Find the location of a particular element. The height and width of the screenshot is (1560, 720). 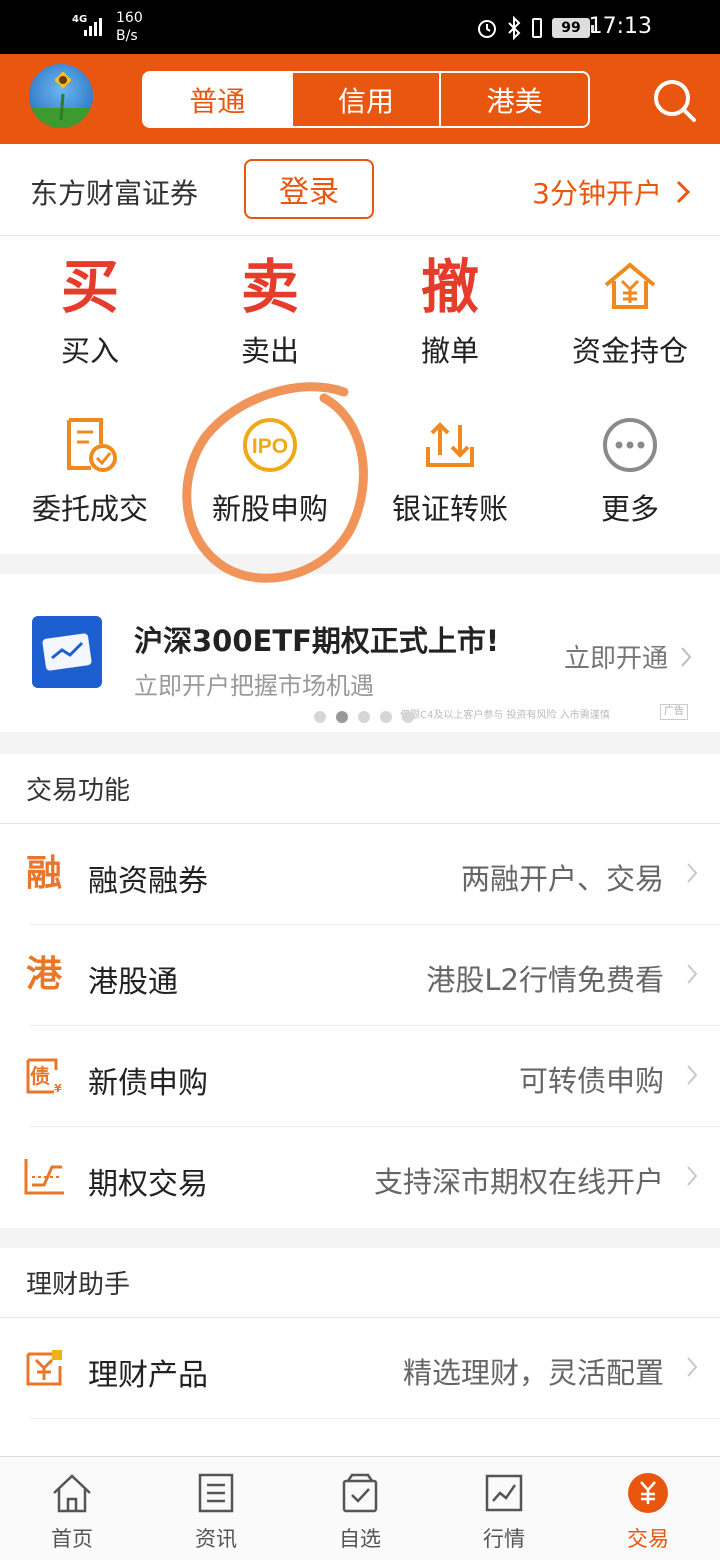

ipo-icon: IPO is located at coordinates (270, 445).